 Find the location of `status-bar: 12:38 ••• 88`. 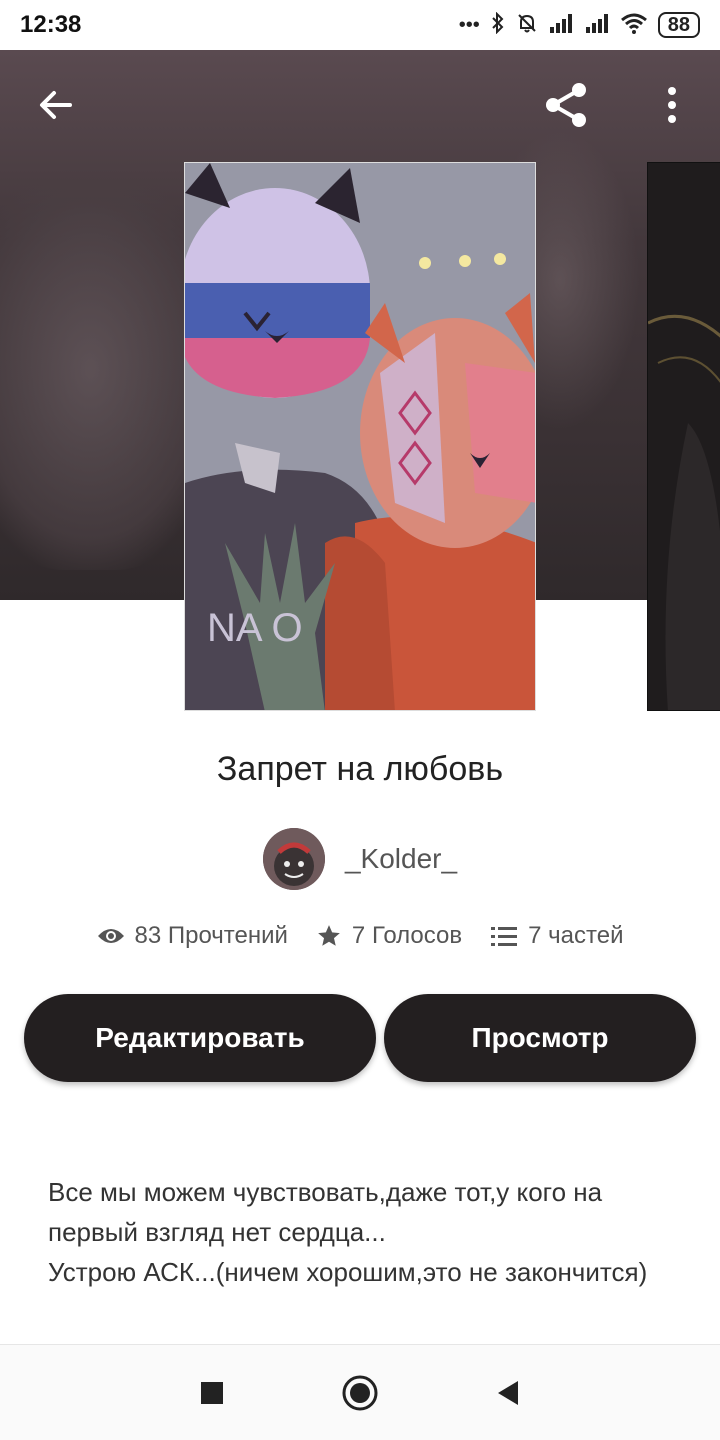

status-bar: 12:38 ••• 88 is located at coordinates (360, 25).